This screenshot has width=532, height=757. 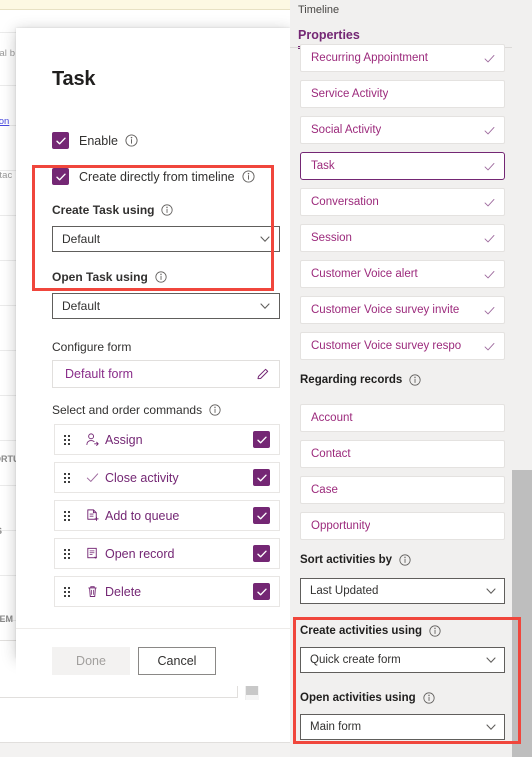 I want to click on create-task-using-value: Default, so click(x=81, y=239).